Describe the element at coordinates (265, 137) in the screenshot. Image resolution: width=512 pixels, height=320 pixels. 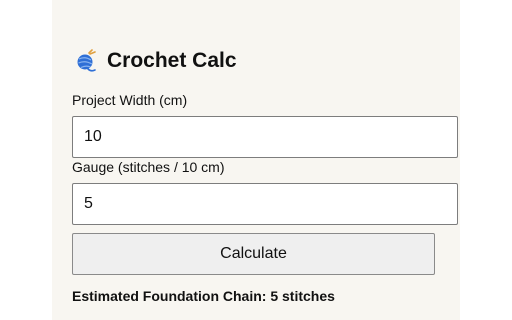
I see `project-width-input` at that location.